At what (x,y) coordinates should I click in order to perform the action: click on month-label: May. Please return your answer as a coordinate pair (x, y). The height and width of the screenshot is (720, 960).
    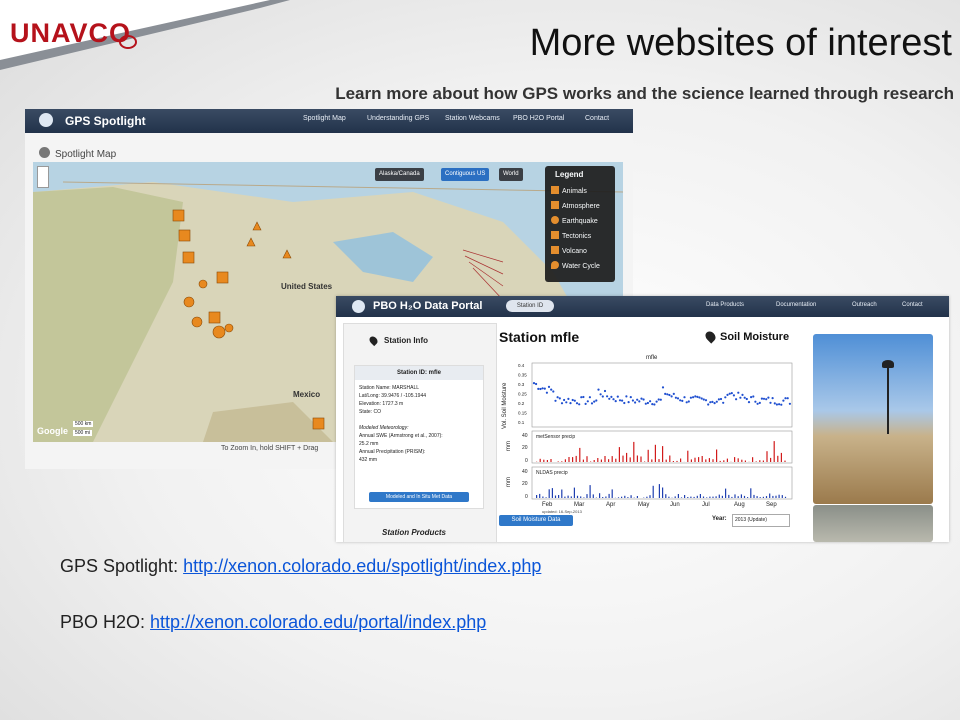
    Looking at the image, I should click on (643, 505).